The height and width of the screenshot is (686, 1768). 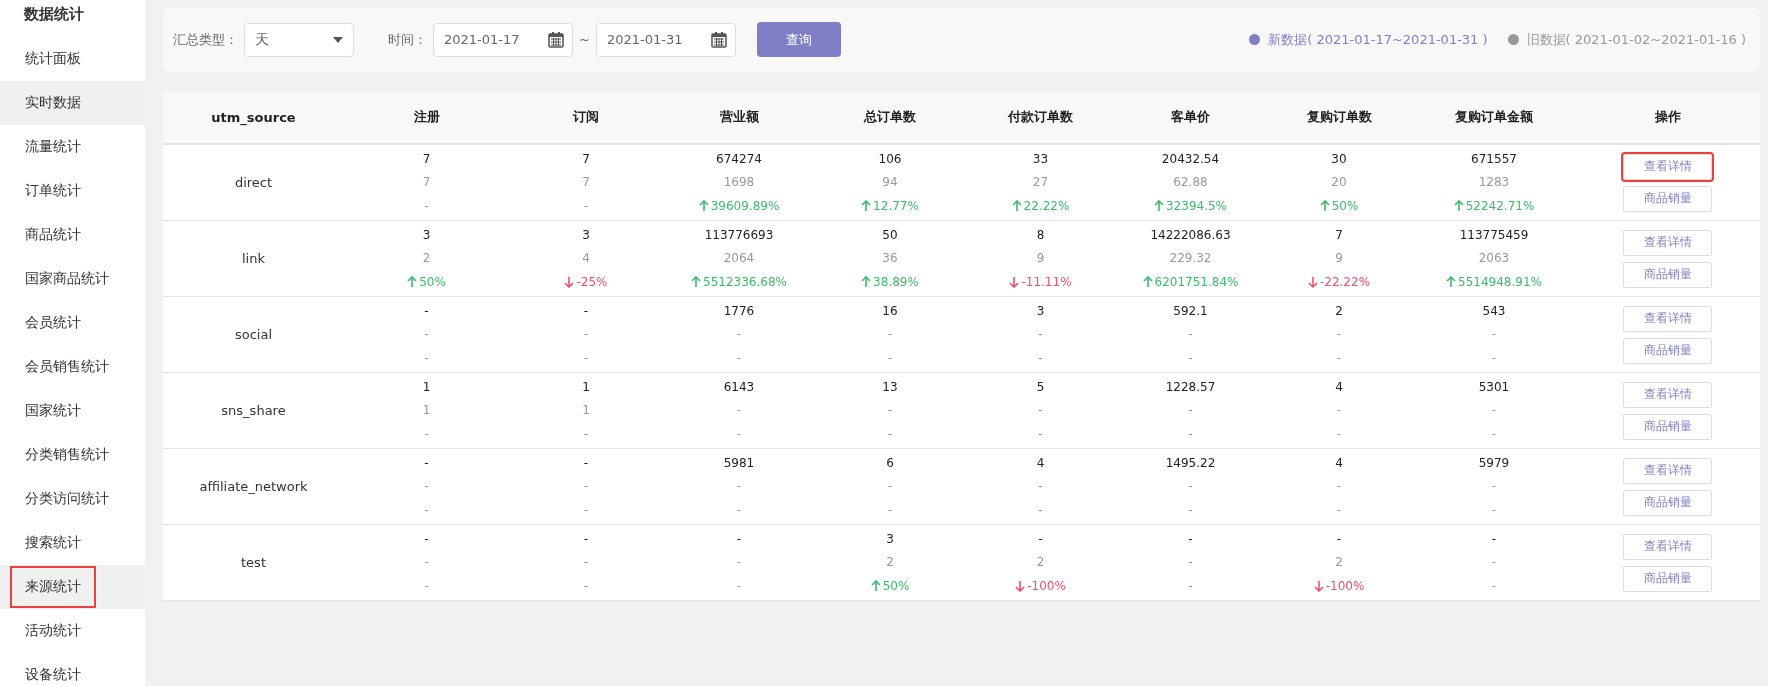 What do you see at coordinates (890, 258) in the screenshot?
I see `table-cell: 36` at bounding box center [890, 258].